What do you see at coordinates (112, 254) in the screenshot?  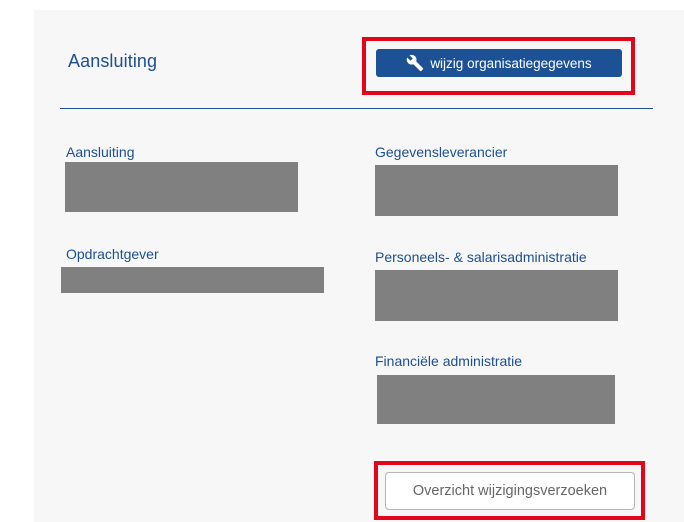 I see `label-opdrachtgever: Opdrachtgever` at bounding box center [112, 254].